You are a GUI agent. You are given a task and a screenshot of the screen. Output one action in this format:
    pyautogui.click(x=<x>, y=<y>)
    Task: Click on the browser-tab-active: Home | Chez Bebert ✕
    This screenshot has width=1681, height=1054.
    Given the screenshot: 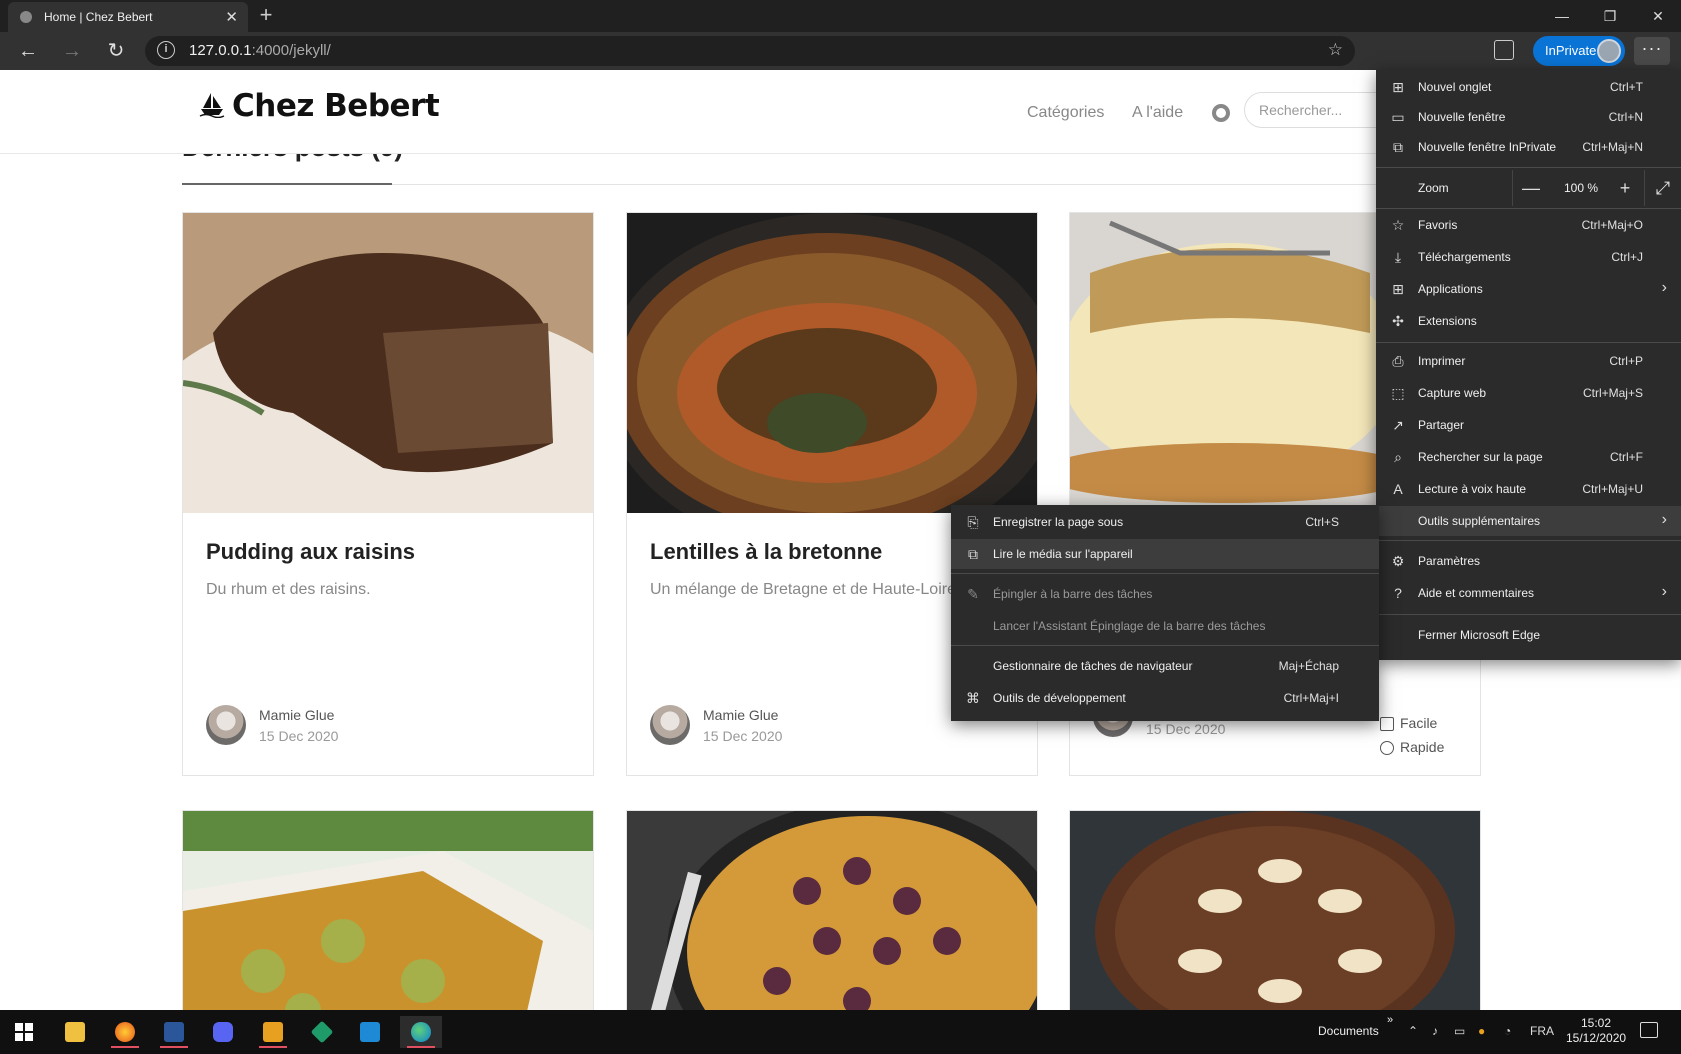 What is the action you would take?
    pyautogui.click(x=128, y=17)
    